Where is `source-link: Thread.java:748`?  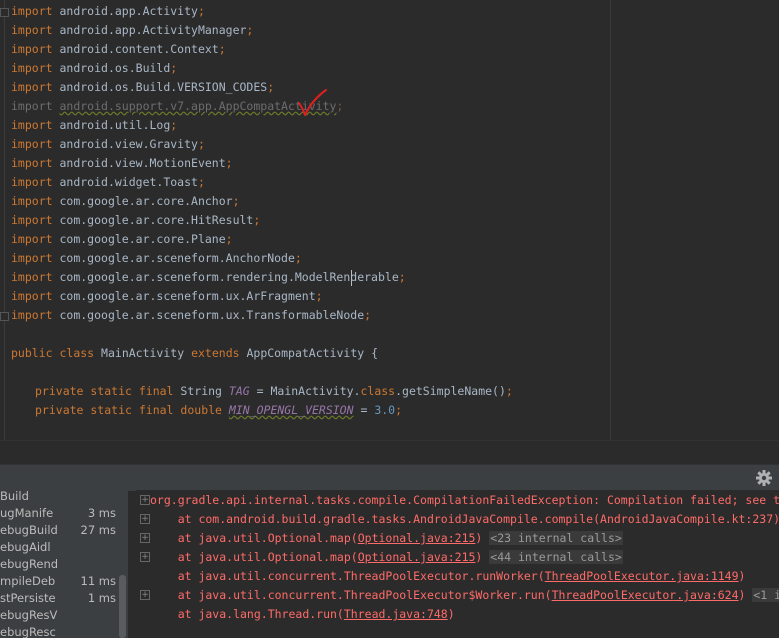
source-link: Thread.java:748 is located at coordinates (396, 614).